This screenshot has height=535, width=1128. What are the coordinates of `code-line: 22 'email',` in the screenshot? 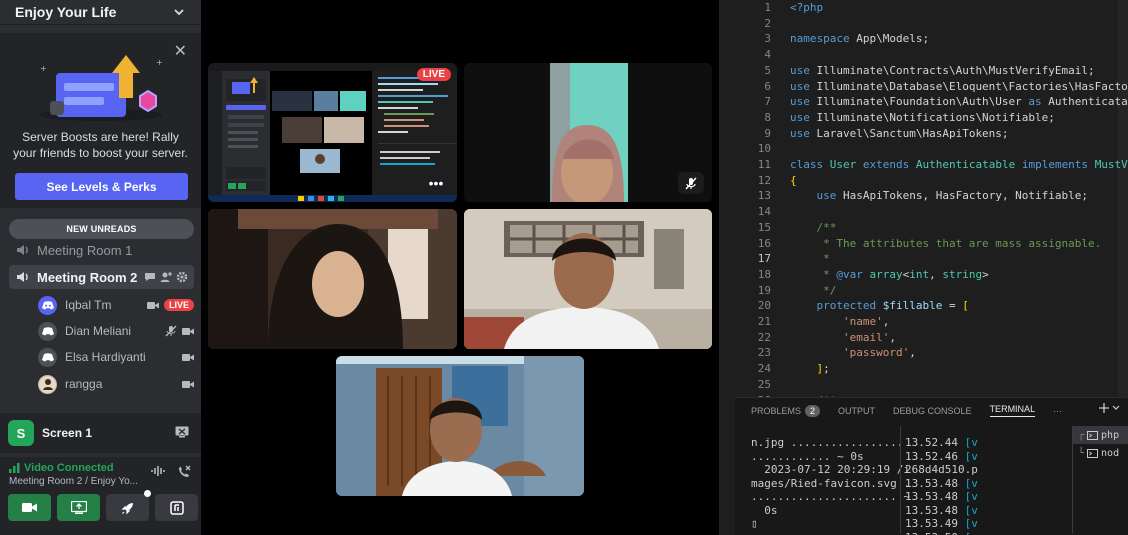 It's located at (923, 339).